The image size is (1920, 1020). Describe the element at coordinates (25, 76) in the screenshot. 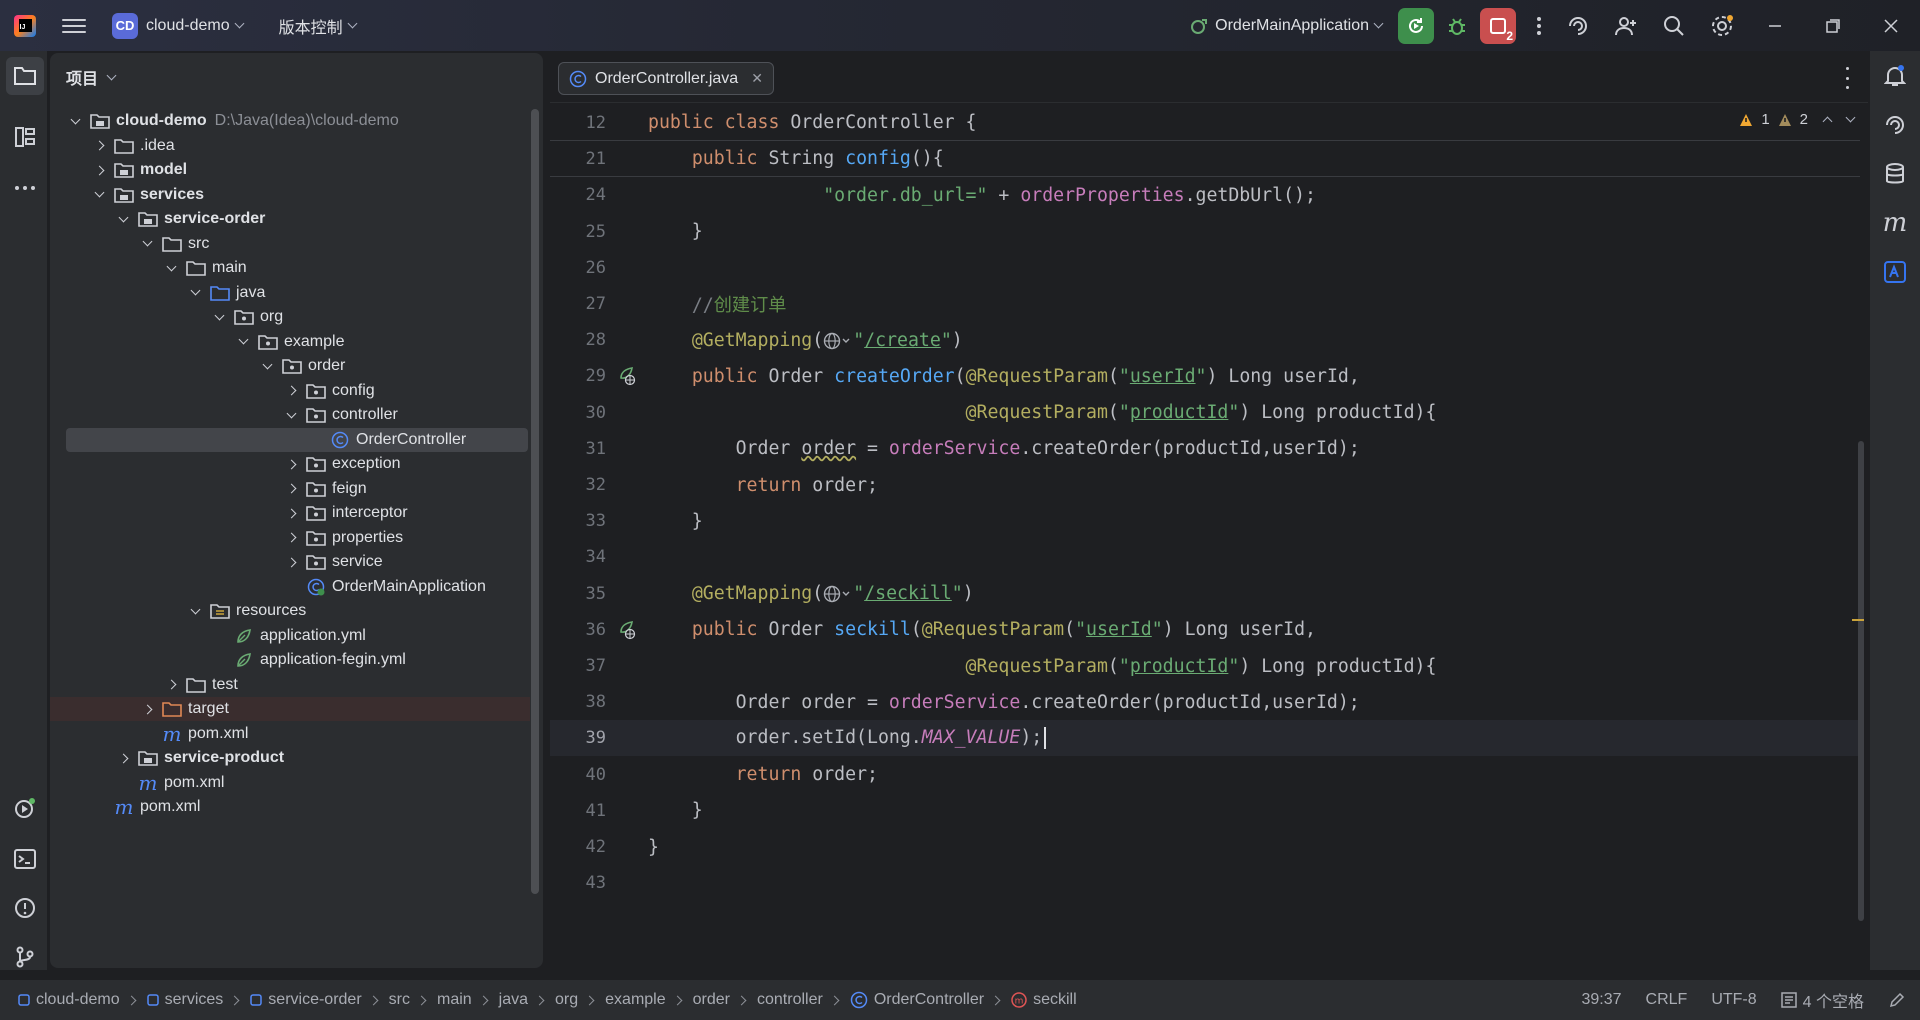

I see `project-tool-folder-icon` at that location.